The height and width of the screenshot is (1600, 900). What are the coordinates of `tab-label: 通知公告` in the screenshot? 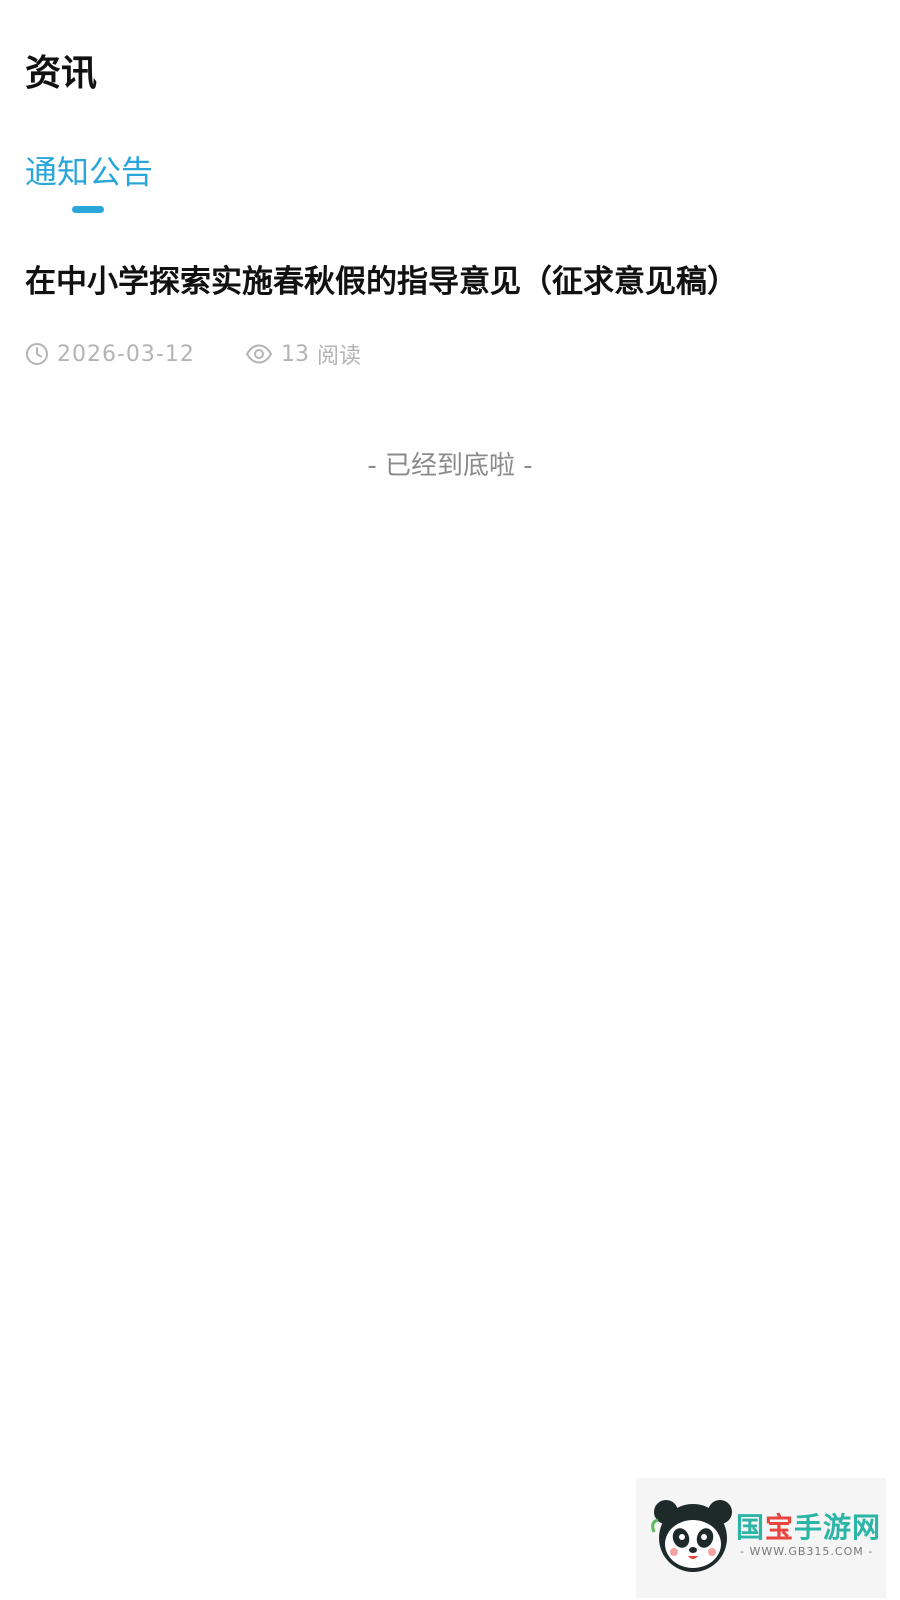 It's located at (89, 172).